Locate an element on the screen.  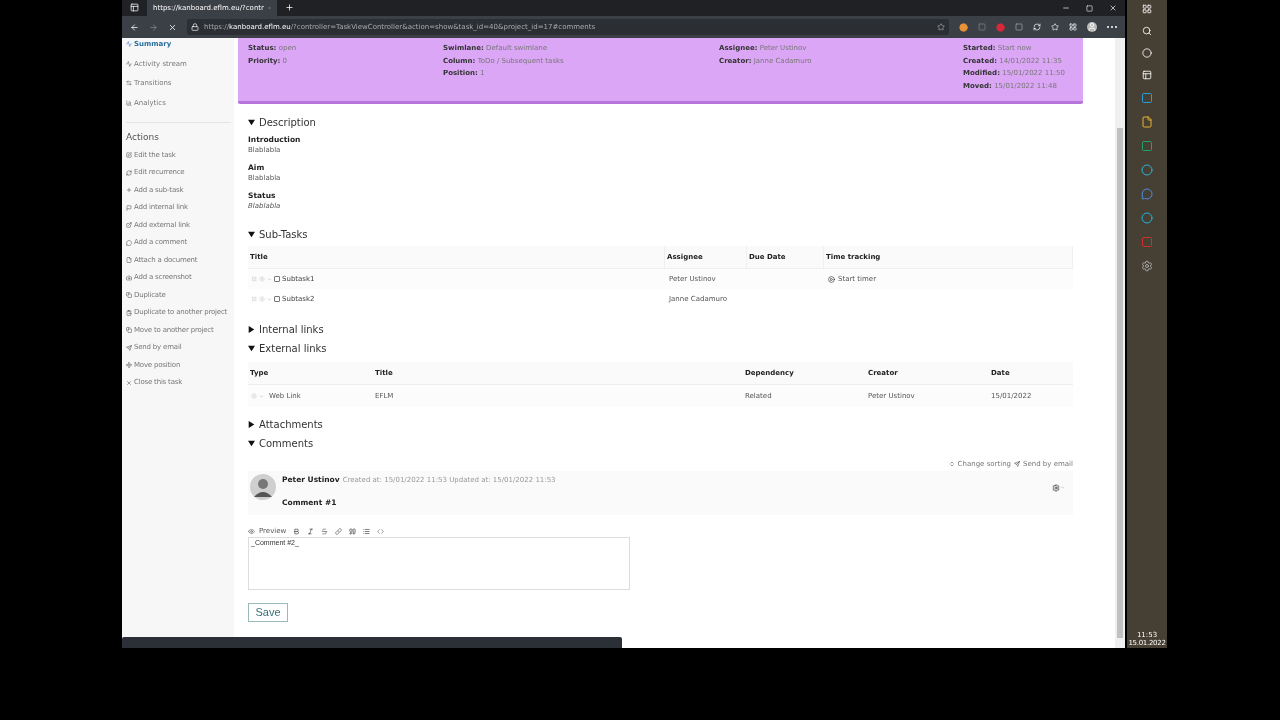
bold-icon is located at coordinates (297, 531).